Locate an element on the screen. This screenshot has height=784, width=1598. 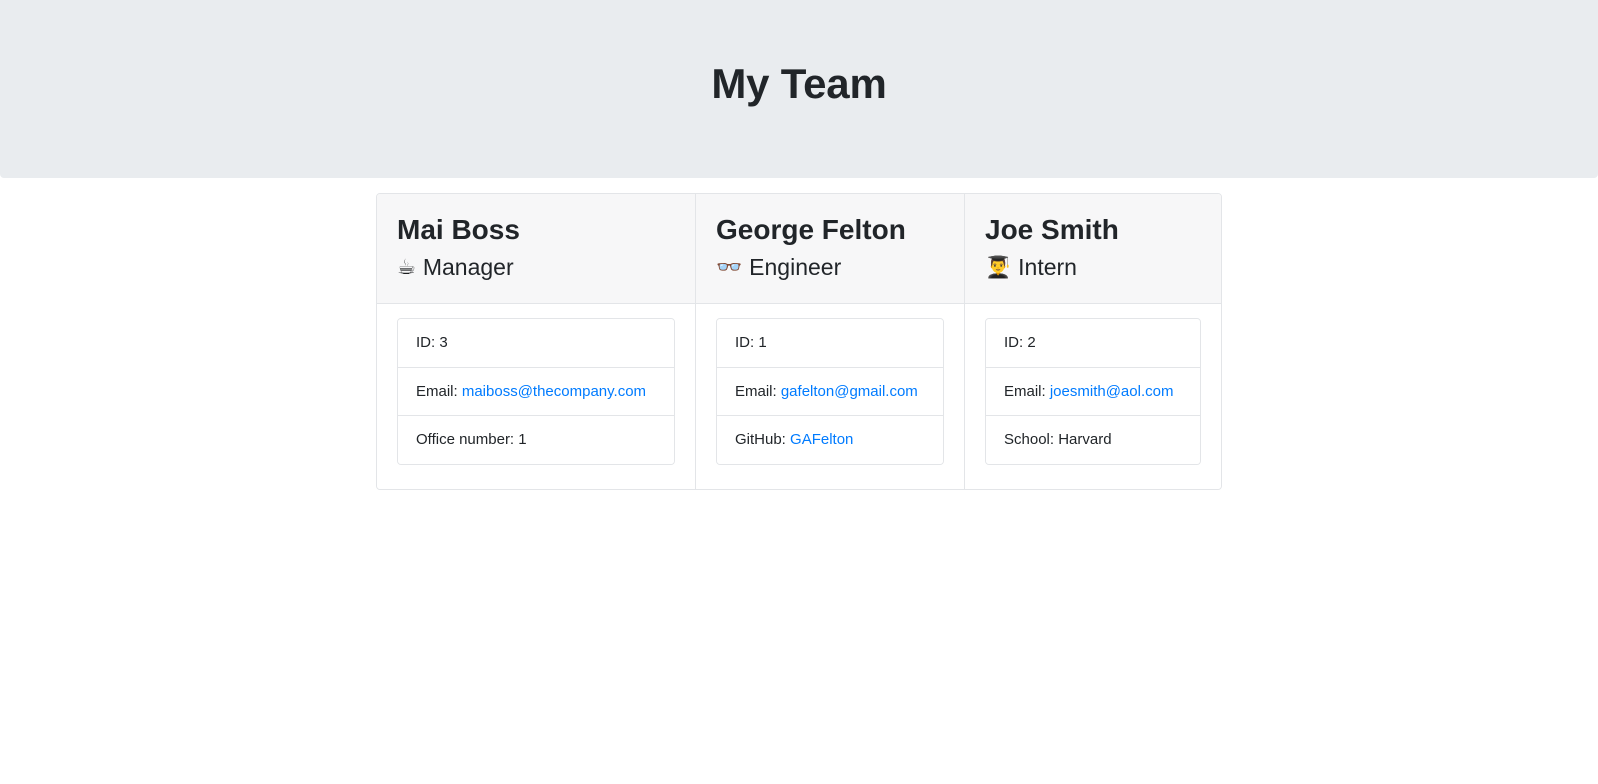
list-item: ID: 1 is located at coordinates (830, 343).